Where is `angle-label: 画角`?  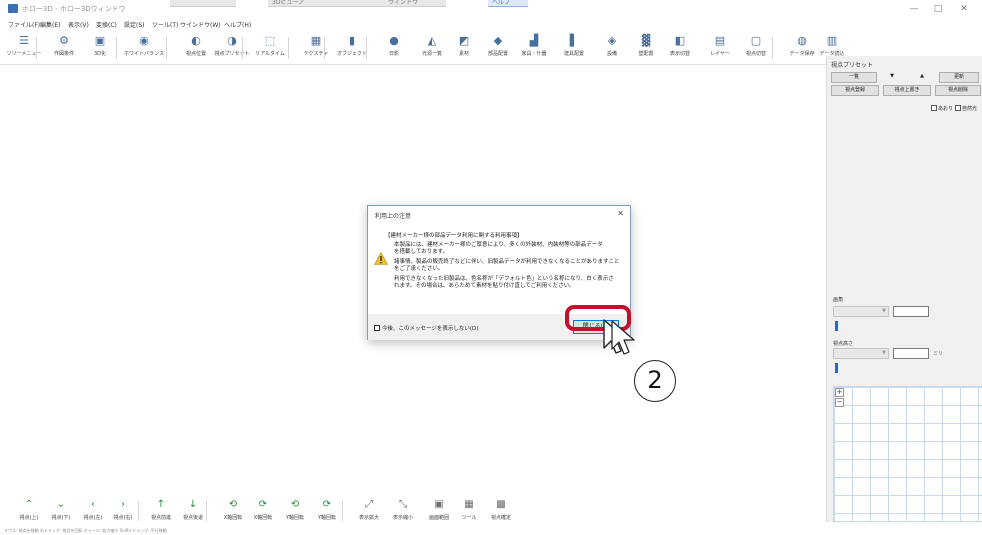 angle-label: 画角 is located at coordinates (838, 300).